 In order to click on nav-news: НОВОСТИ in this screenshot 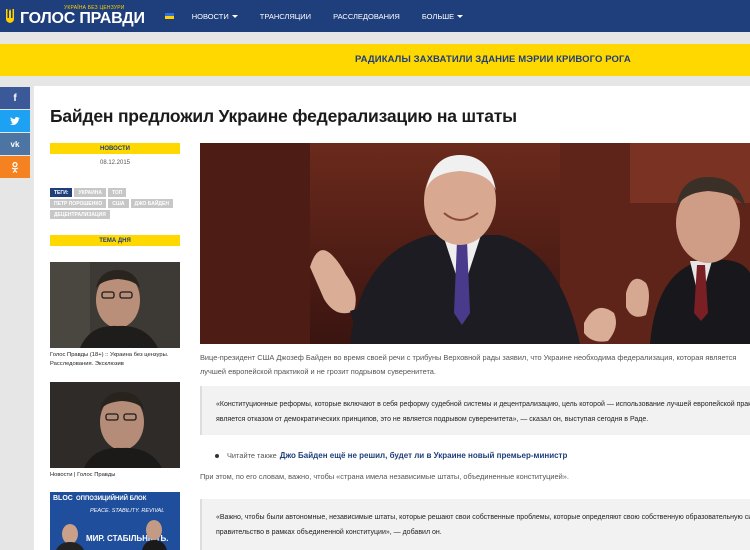, I will do `click(215, 16)`.